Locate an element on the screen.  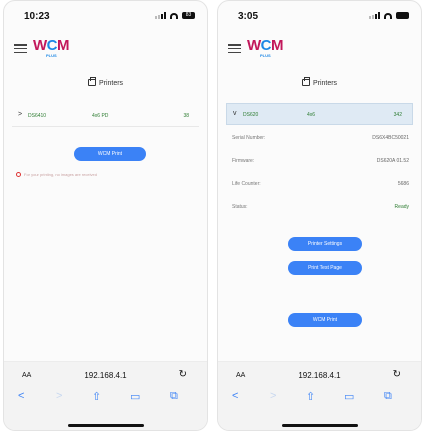
detail-value: 5686 is located at coordinates (403, 184).